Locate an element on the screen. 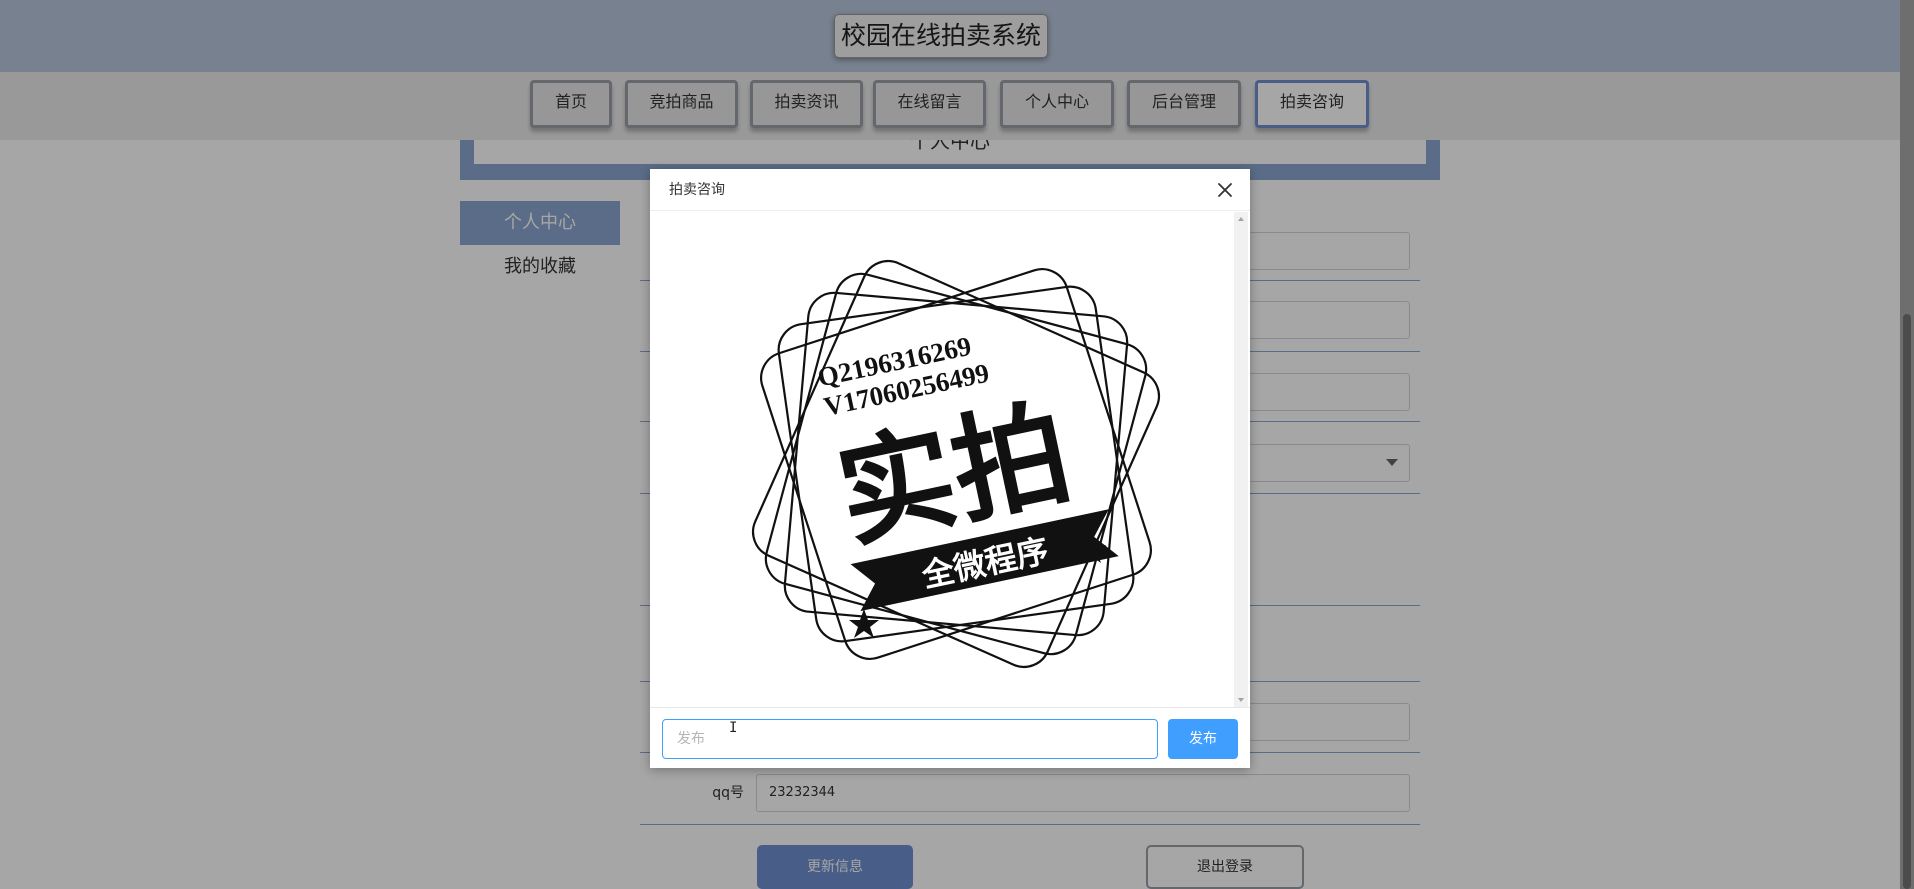  scroll-up-icon is located at coordinates (1241, 219).